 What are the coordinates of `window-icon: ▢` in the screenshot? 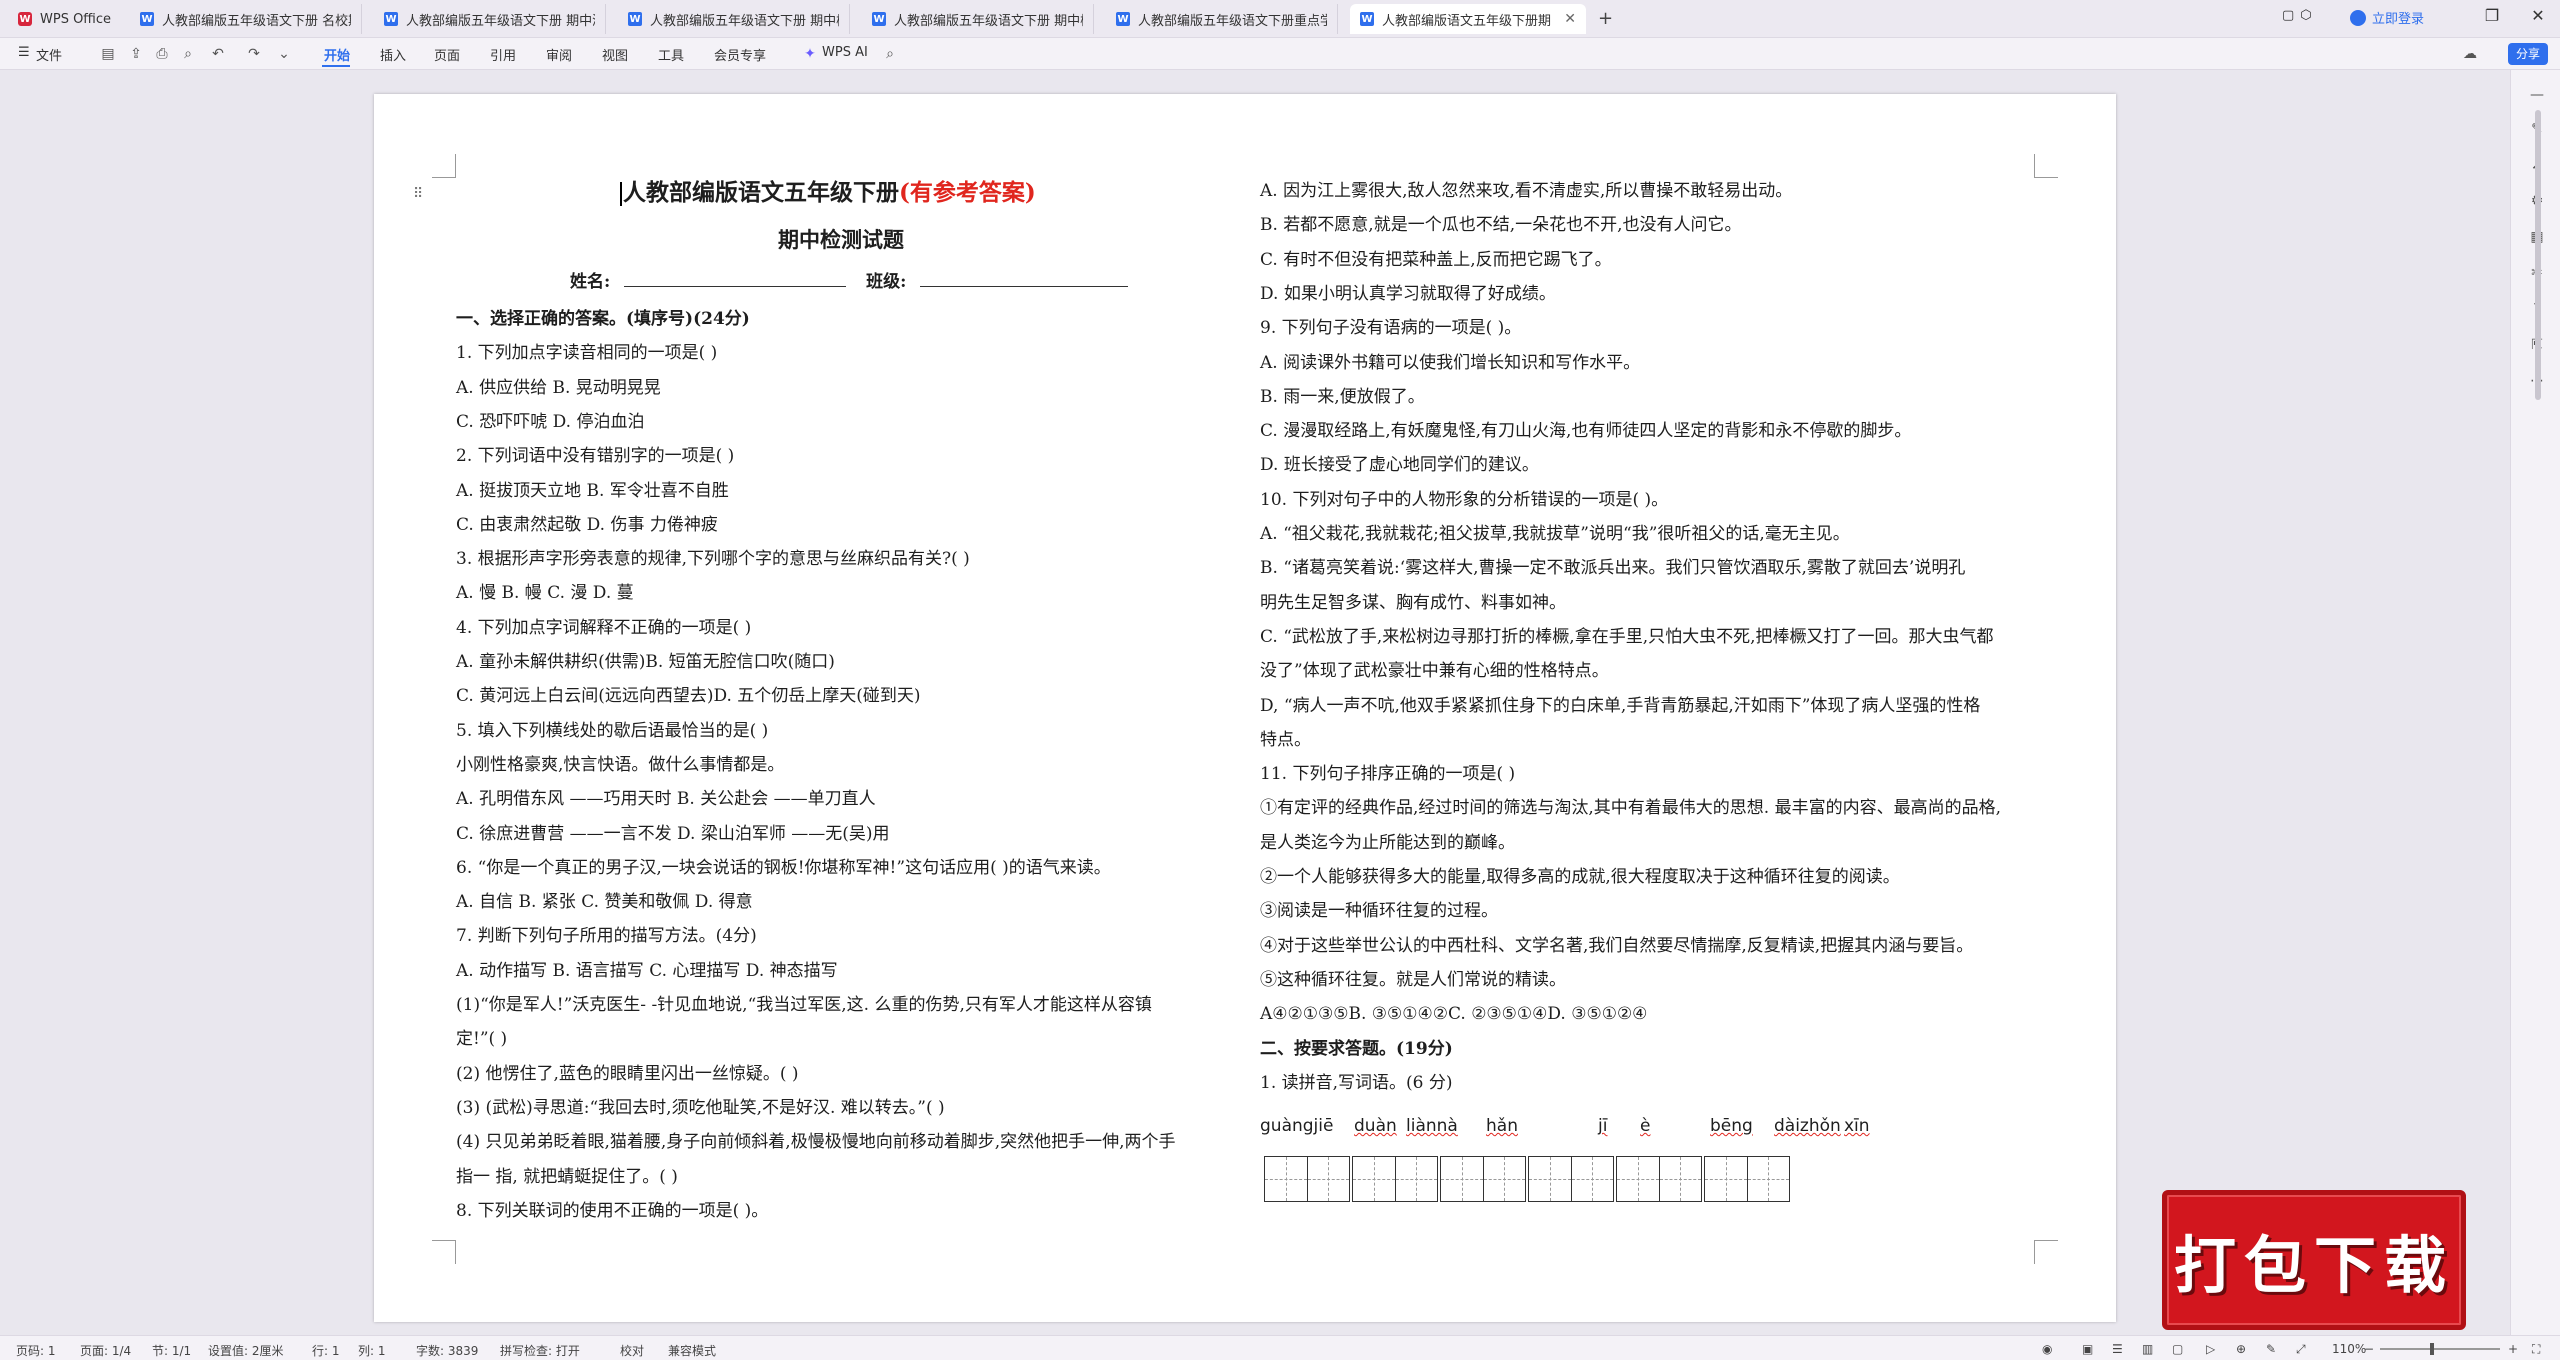 It's located at (2288, 15).